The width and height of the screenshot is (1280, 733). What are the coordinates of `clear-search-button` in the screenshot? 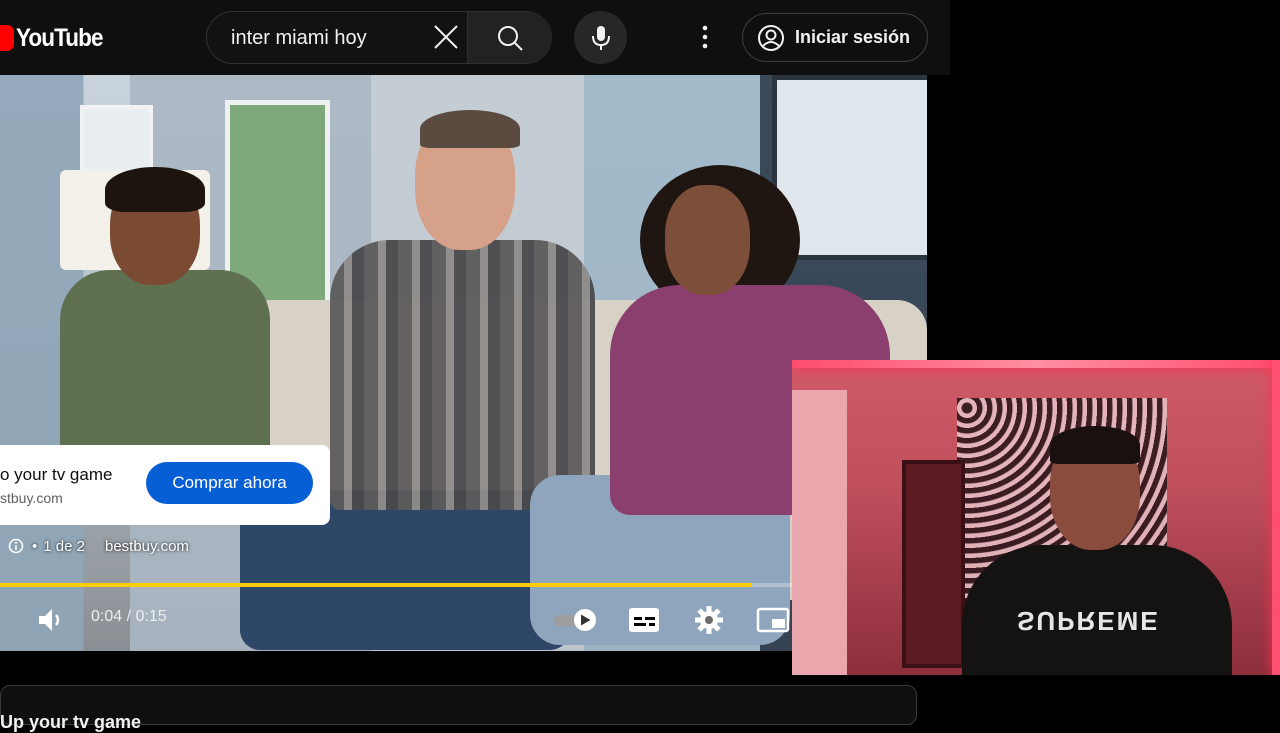 It's located at (446, 37).